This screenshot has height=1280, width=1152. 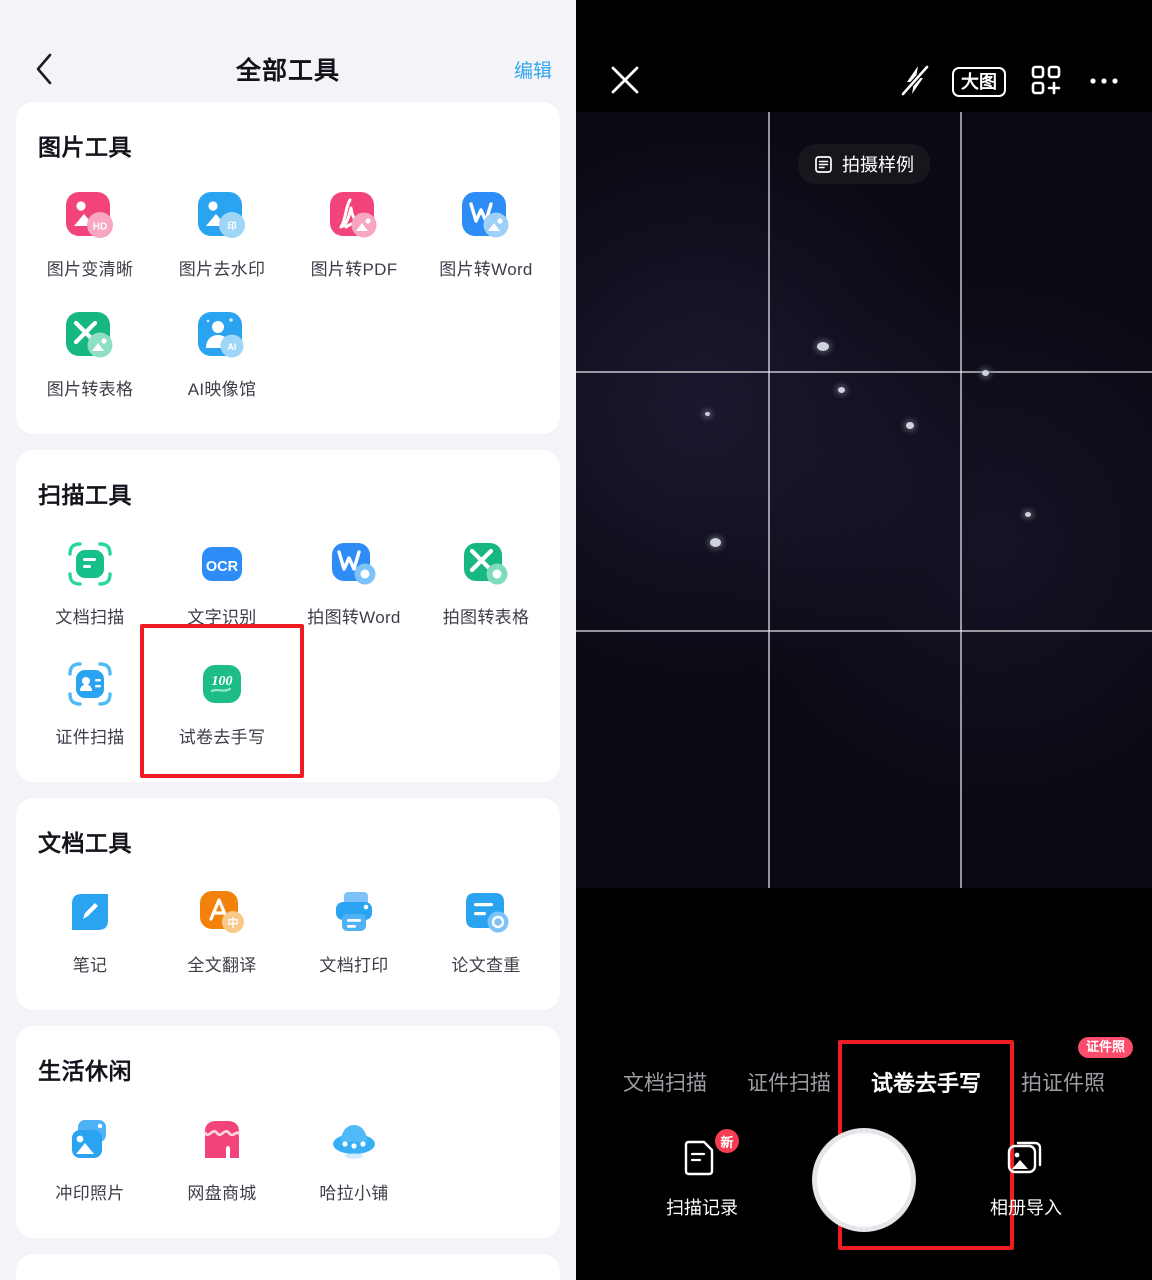 I want to click on mode-tab-id-photo-label: 拍证件照, so click(x=1063, y=1083).